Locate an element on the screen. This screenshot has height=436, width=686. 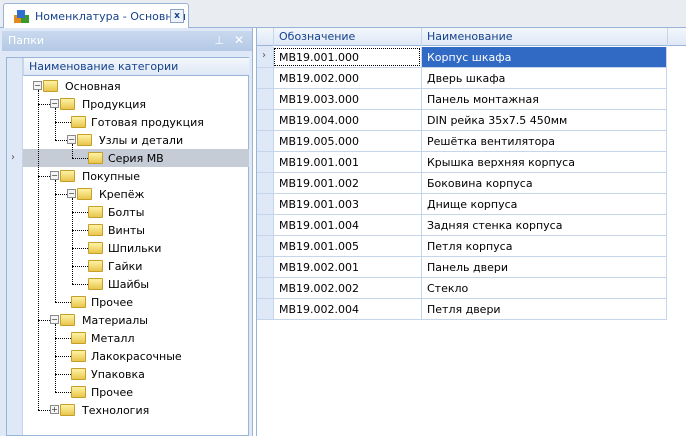
cell-name: Панель монтажная is located at coordinates (544, 99).